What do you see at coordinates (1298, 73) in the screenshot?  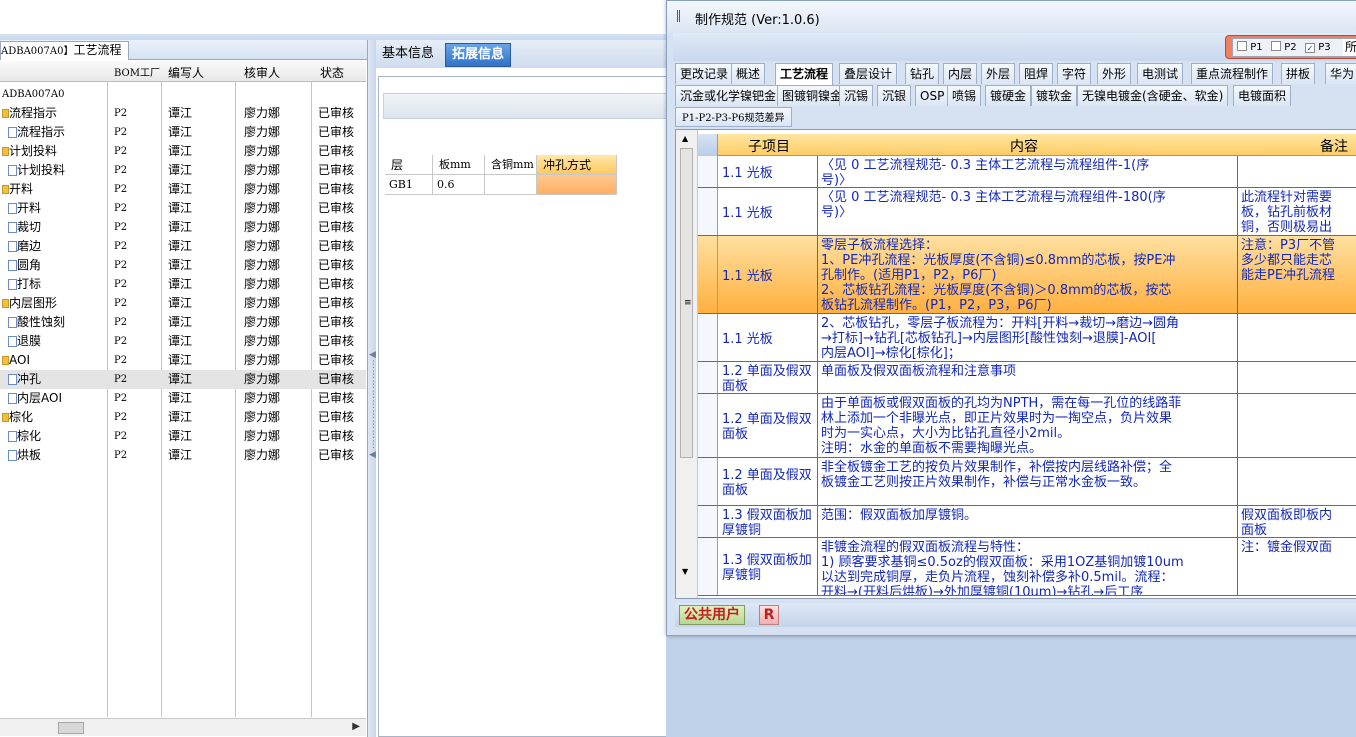 I see `spec-tab: 拼板` at bounding box center [1298, 73].